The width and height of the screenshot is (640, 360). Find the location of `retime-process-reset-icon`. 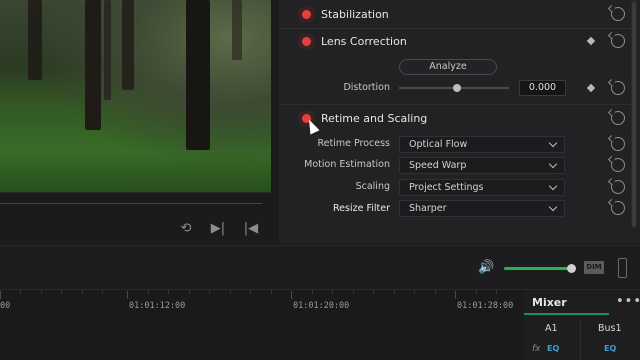

retime-process-reset-icon is located at coordinates (618, 144).